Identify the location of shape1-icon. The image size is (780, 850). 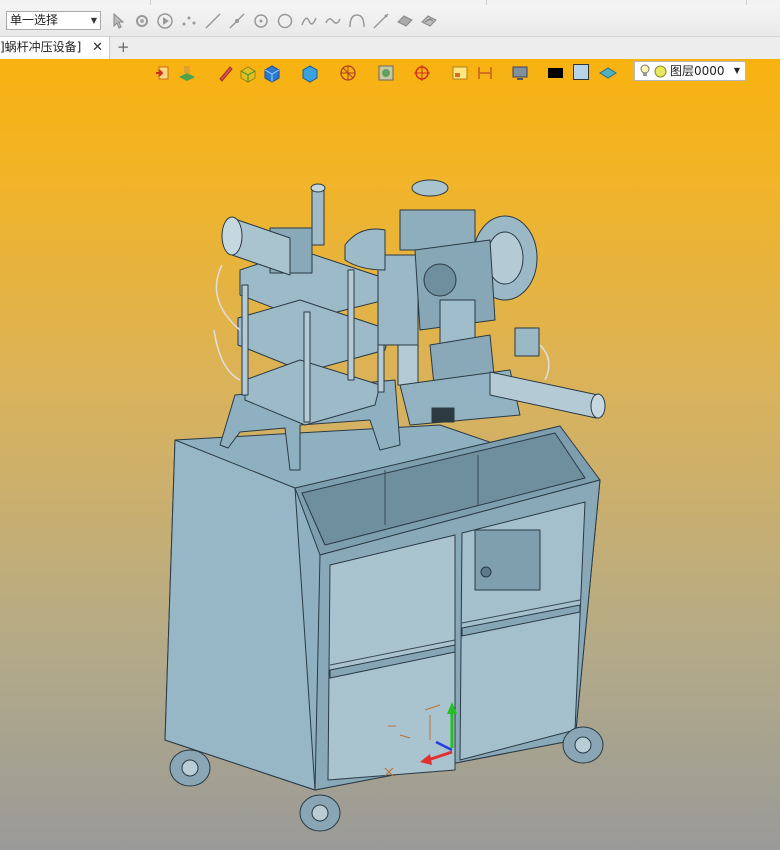
(405, 21).